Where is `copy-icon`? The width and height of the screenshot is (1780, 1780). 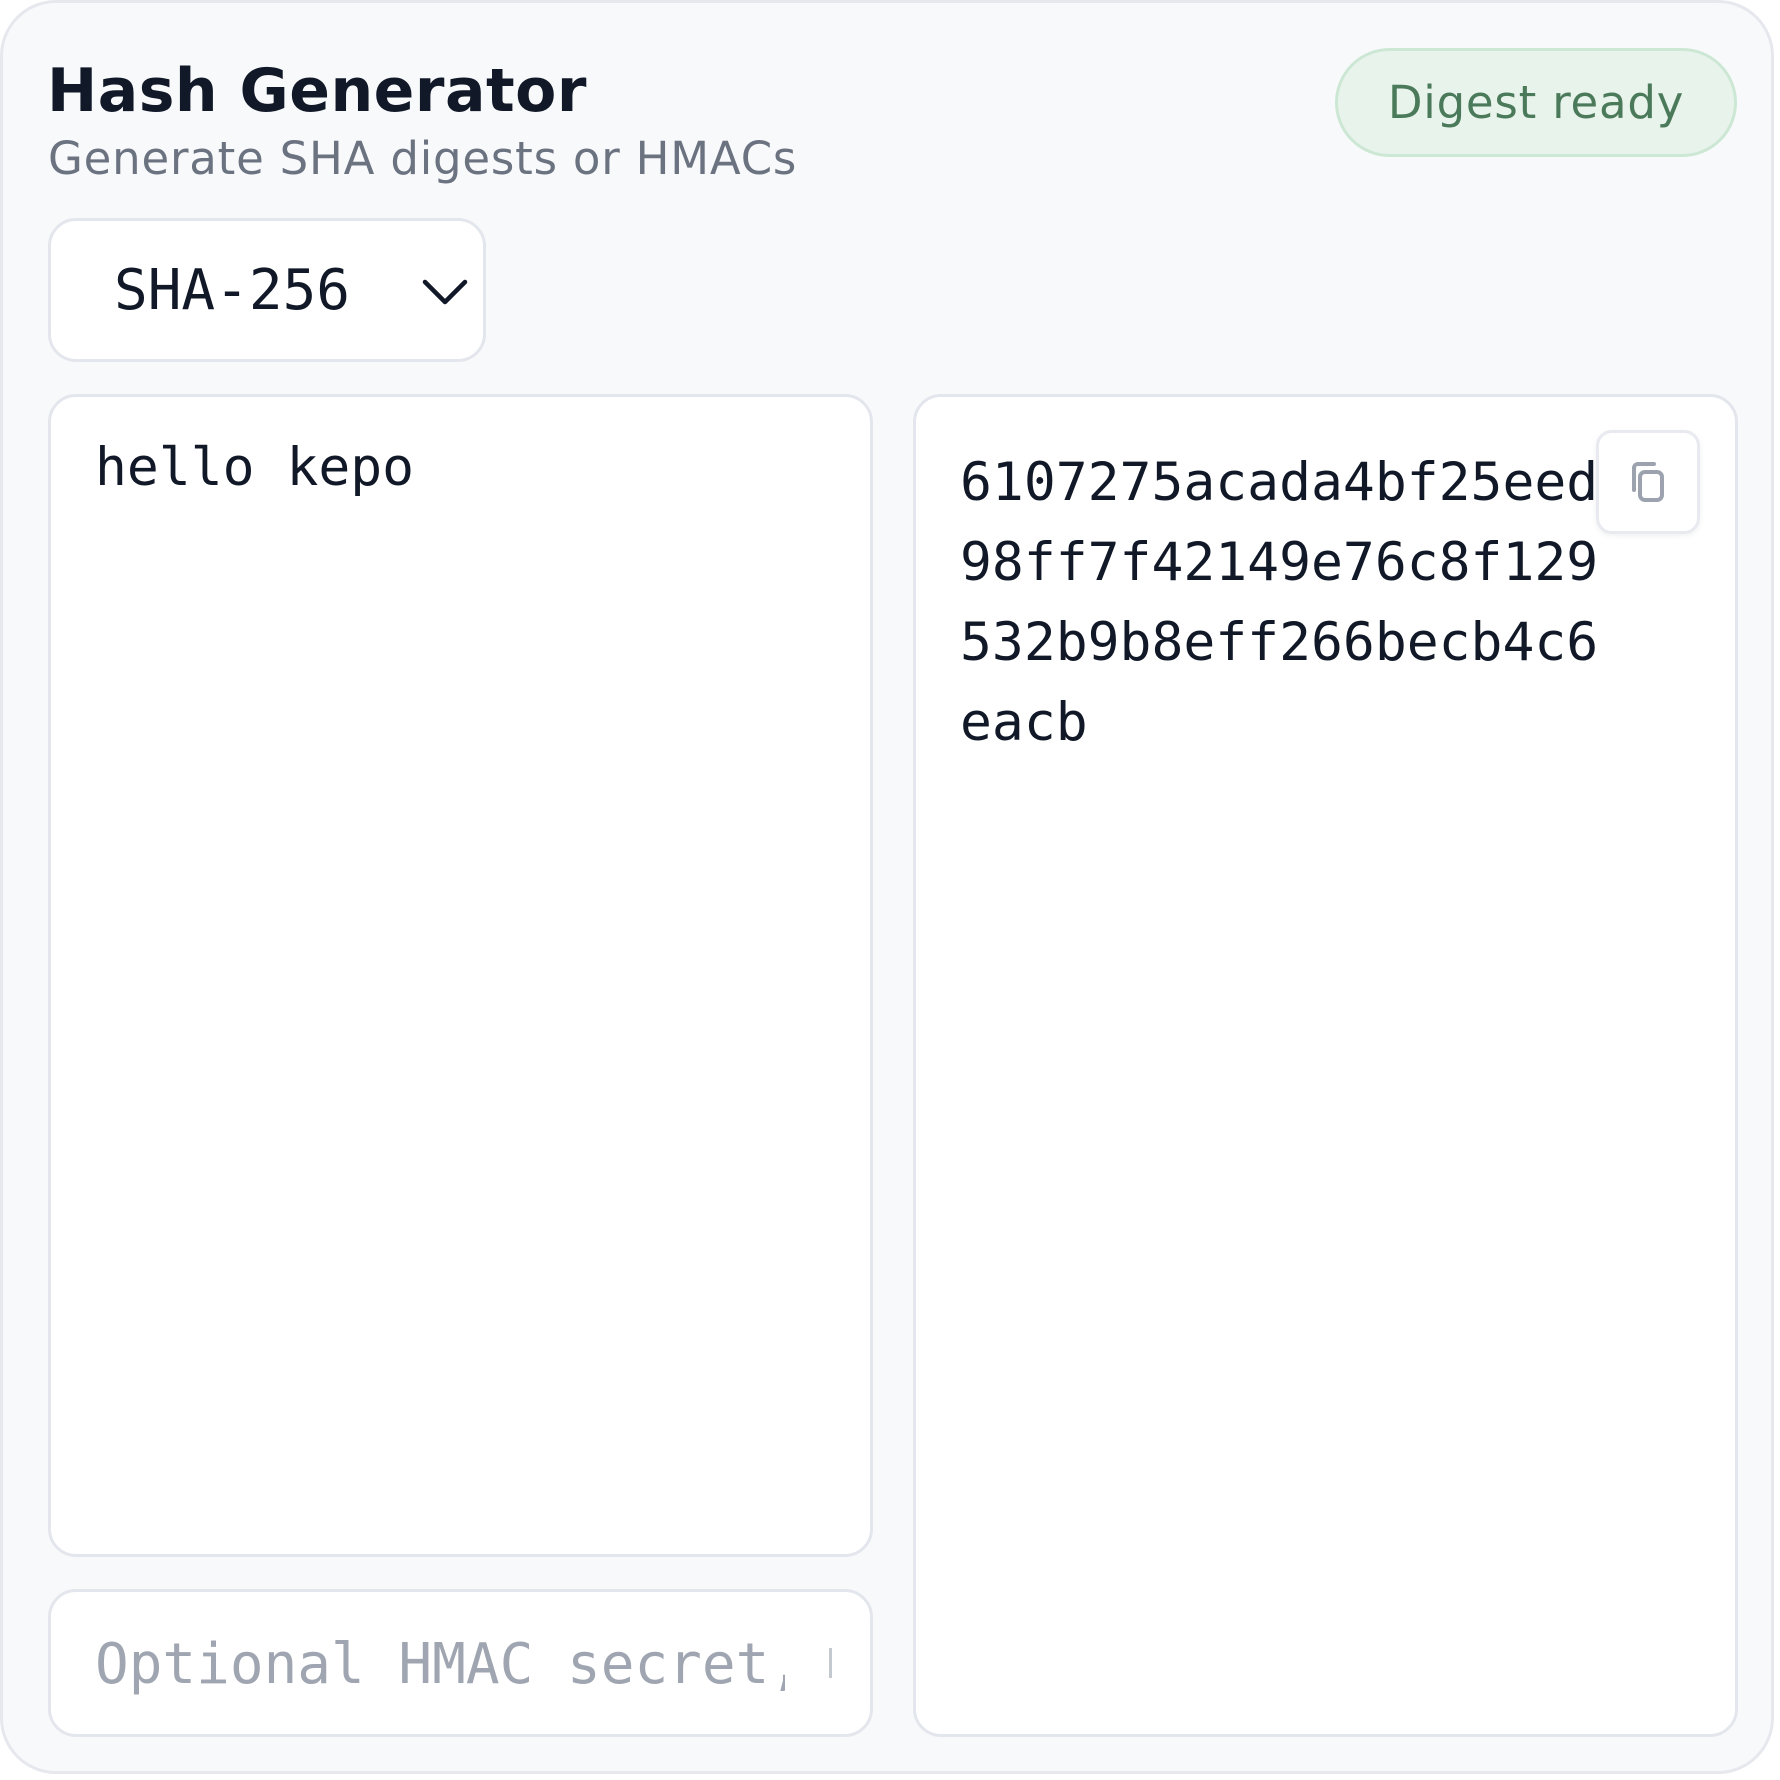 copy-icon is located at coordinates (1648, 482).